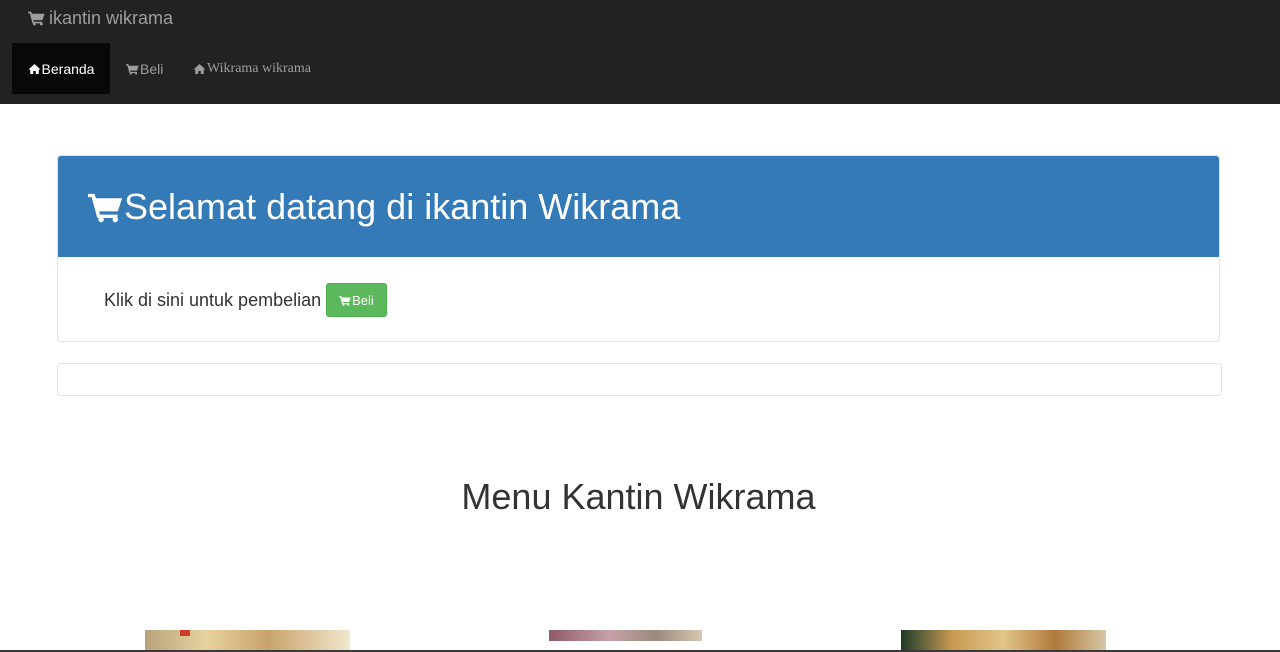 The height and width of the screenshot is (652, 1280). I want to click on welcome-panel-body: Klik di sini untuk pembelian Beli, so click(245, 300).